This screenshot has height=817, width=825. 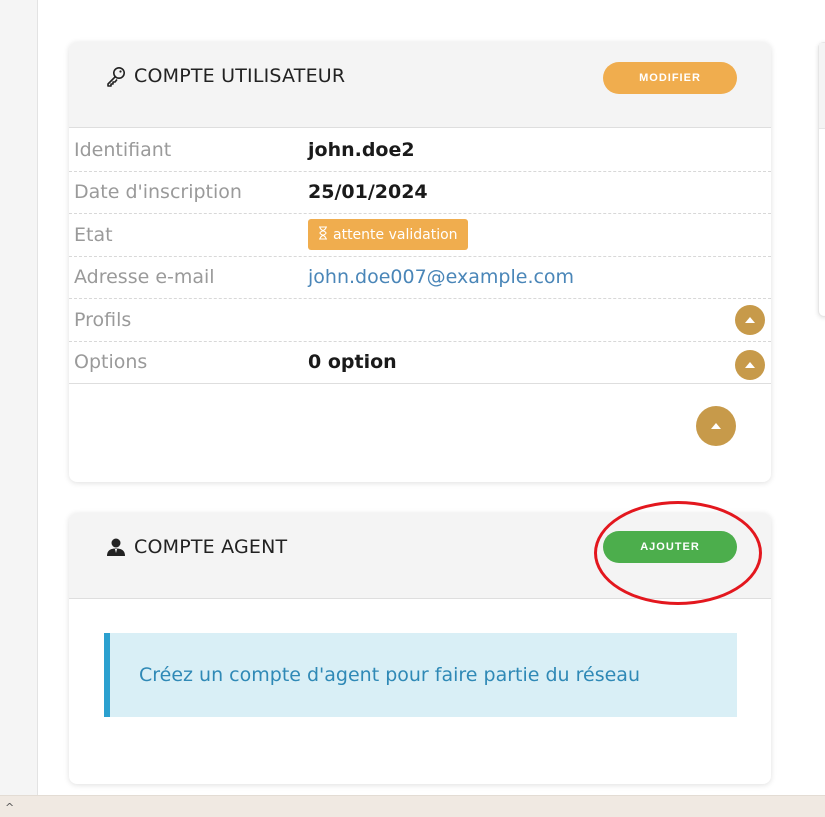 I want to click on email-link: john.doe007@example.com, so click(x=441, y=277).